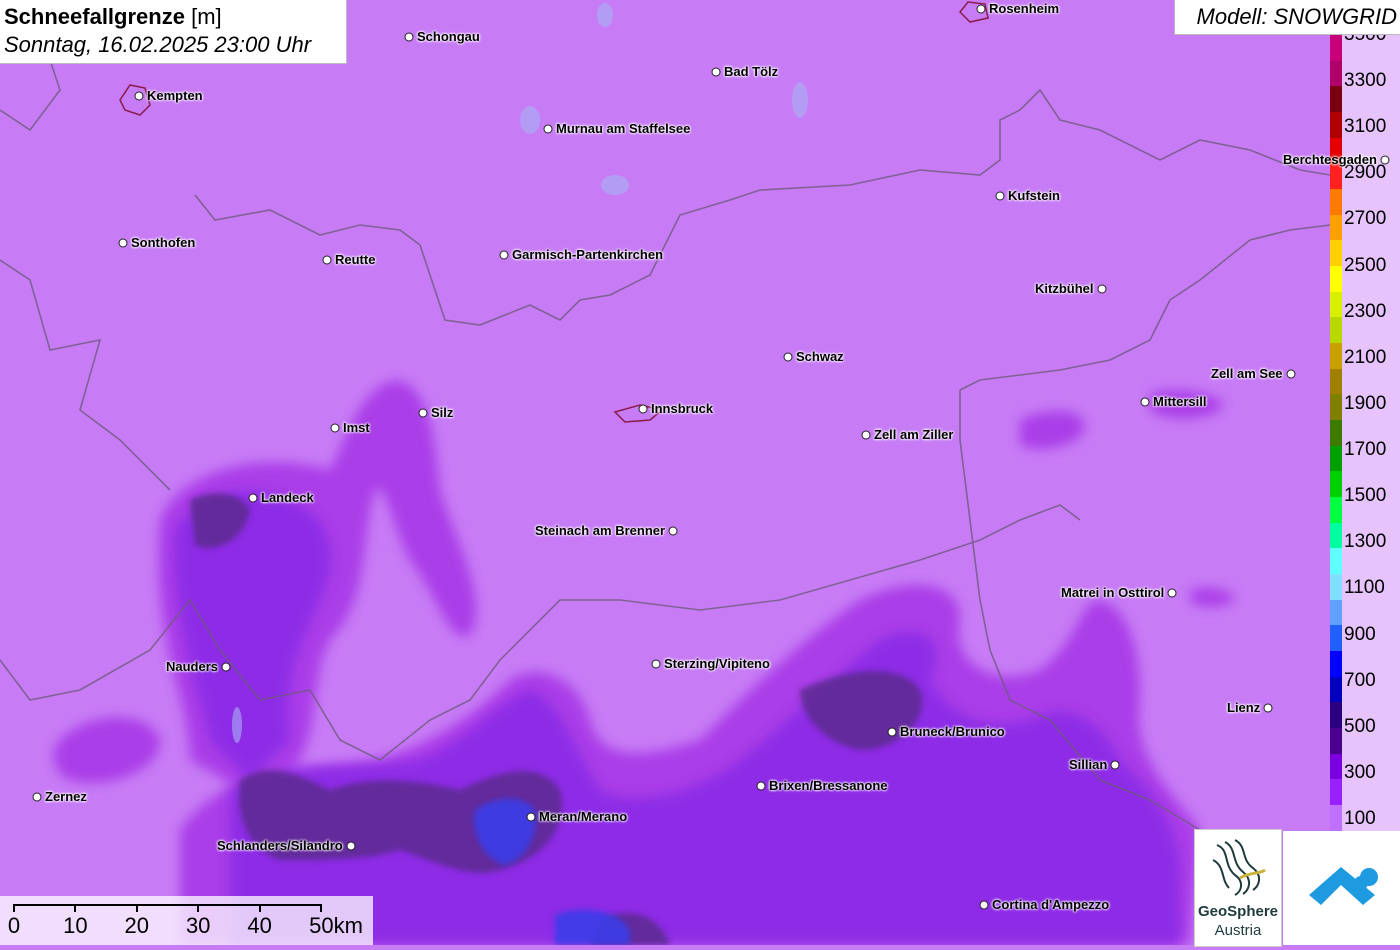  Describe the element at coordinates (682, 408) in the screenshot. I see `city-label: Innsbruck` at that location.